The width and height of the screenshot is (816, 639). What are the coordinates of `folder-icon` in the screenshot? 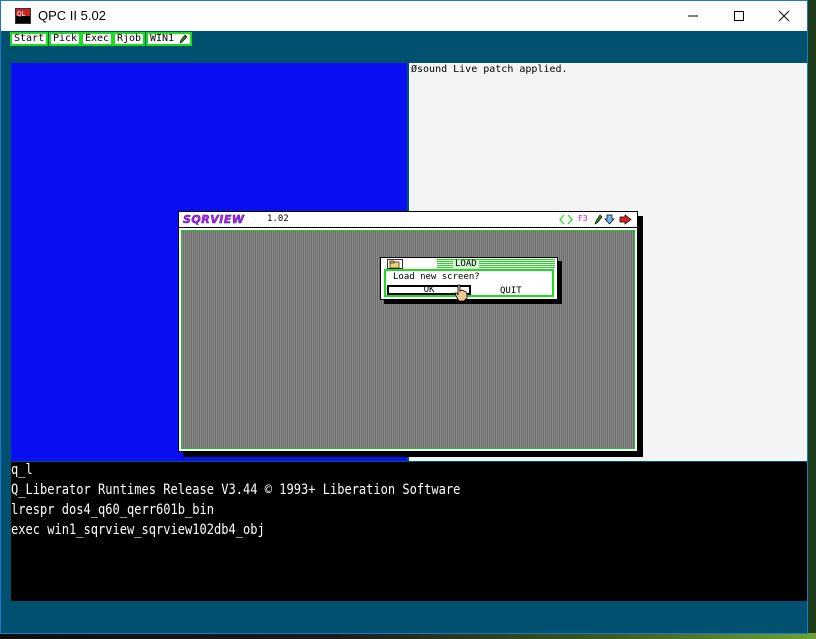 It's located at (395, 264).